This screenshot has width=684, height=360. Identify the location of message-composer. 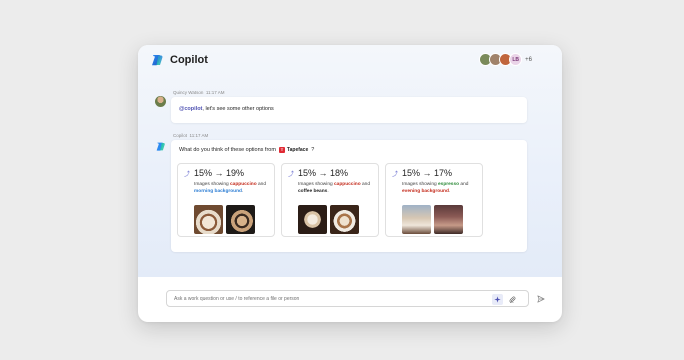
(347, 298).